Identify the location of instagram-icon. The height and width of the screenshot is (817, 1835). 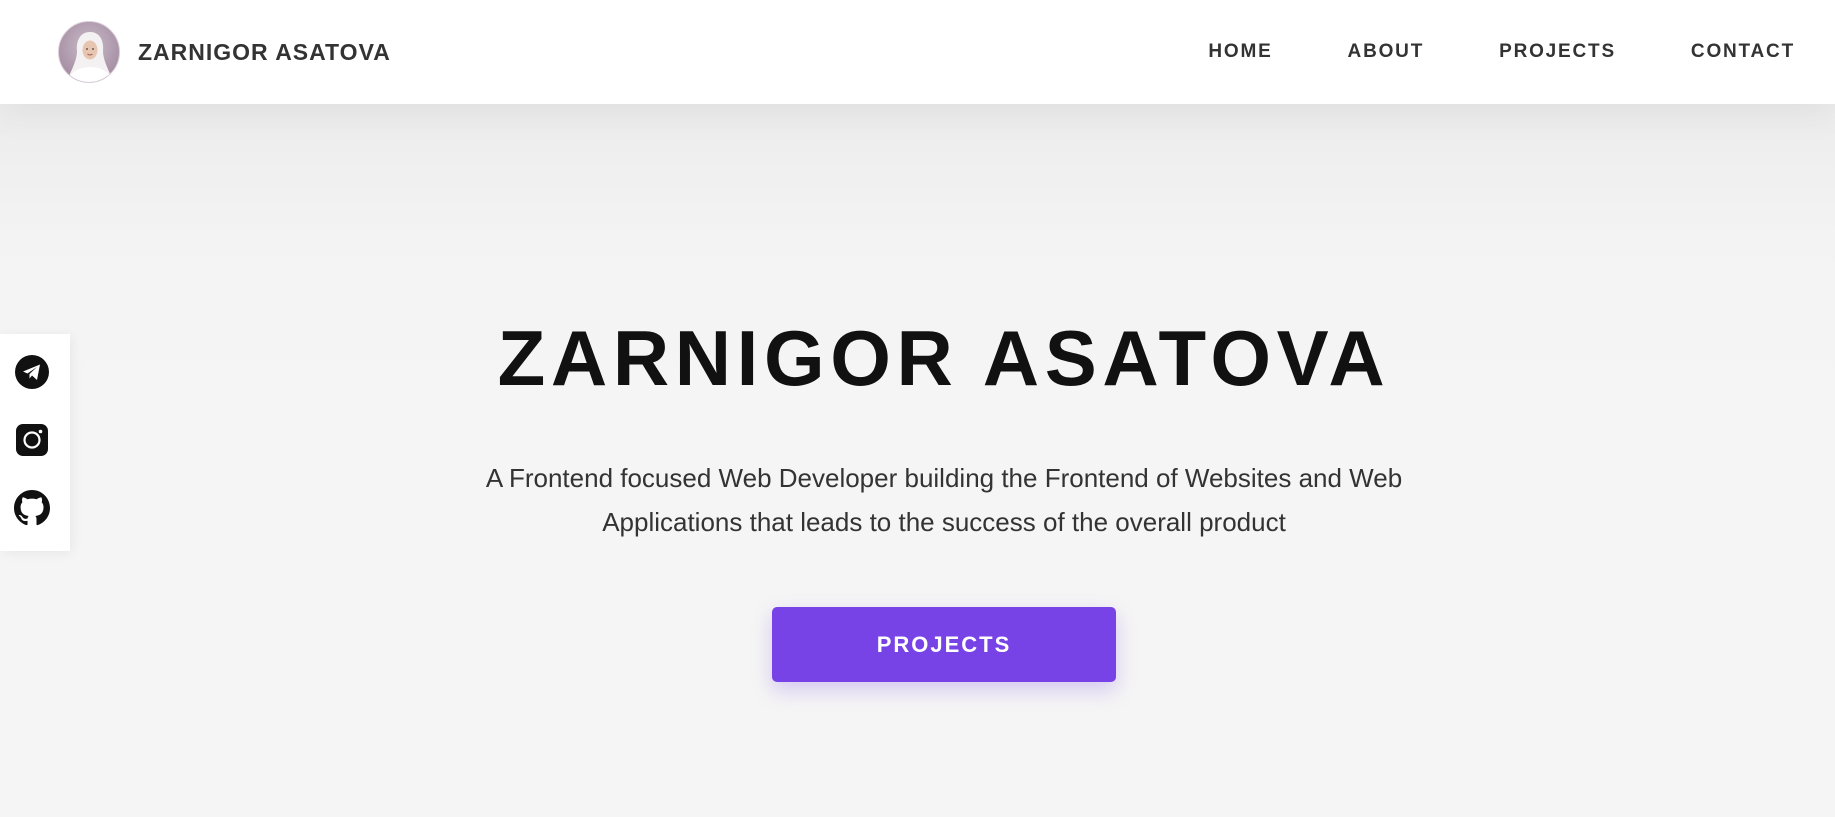
(32, 440).